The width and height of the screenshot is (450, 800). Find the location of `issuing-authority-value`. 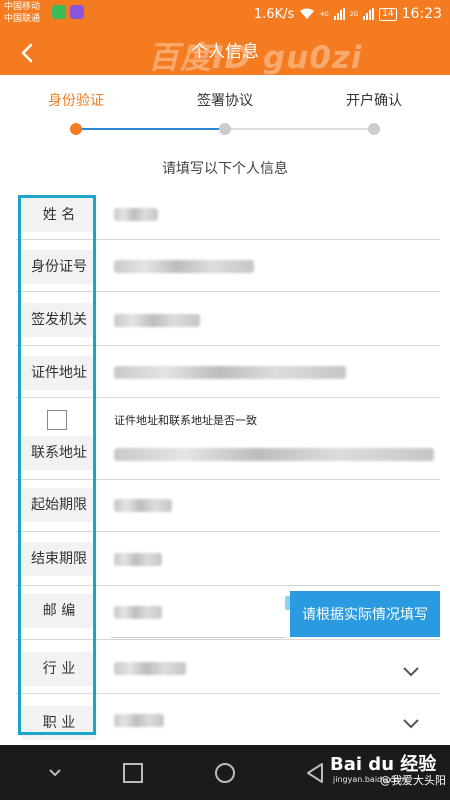

issuing-authority-value is located at coordinates (157, 320).